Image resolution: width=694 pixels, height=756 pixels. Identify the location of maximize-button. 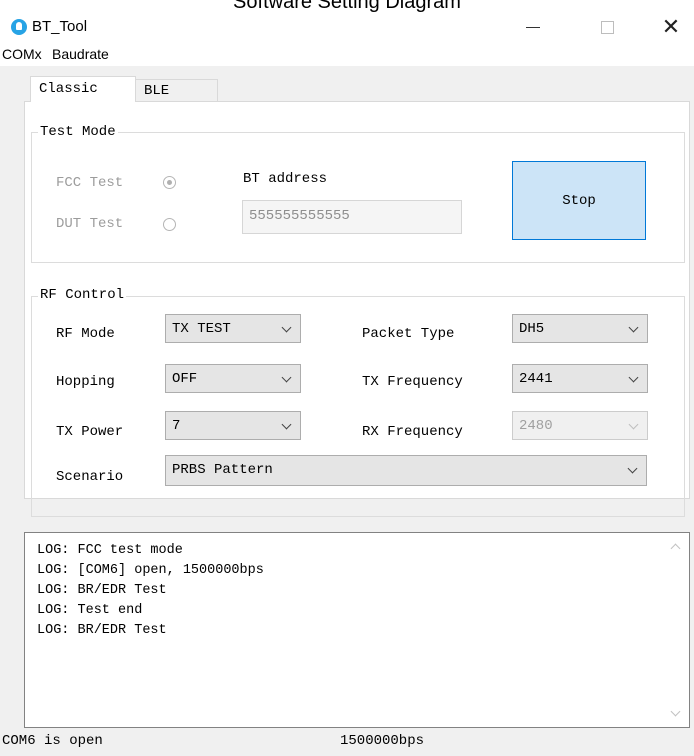
(607, 27).